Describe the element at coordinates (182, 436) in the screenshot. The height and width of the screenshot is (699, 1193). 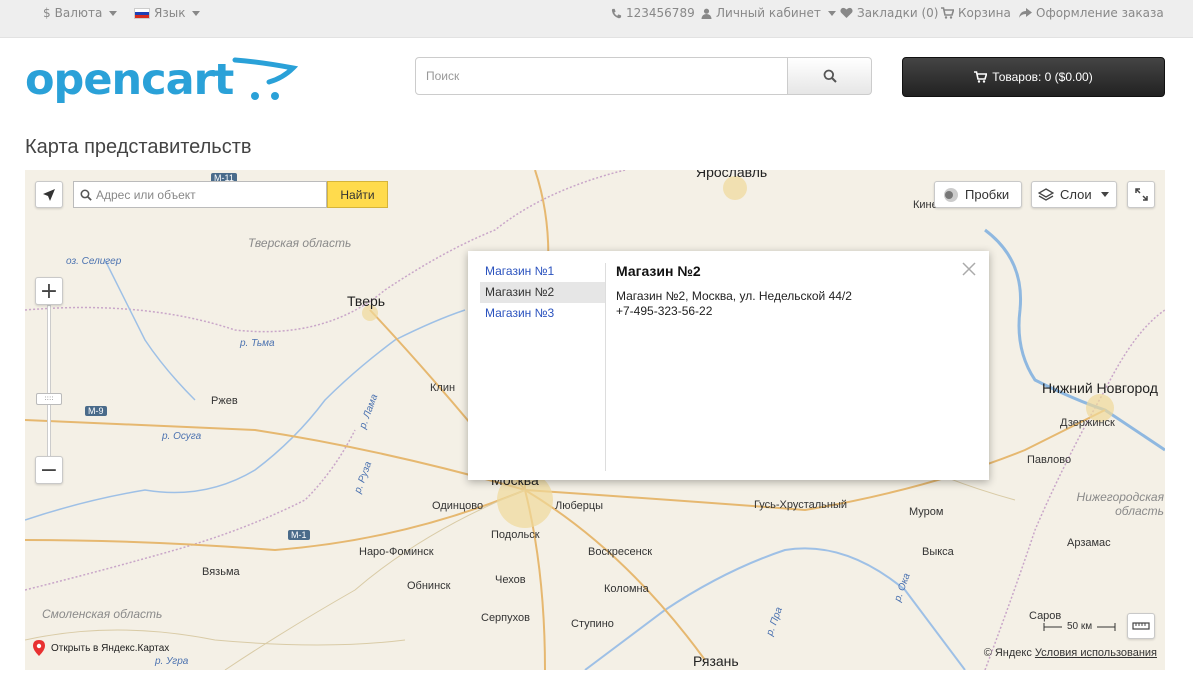
I see `map-label-river: р. Осуга` at that location.